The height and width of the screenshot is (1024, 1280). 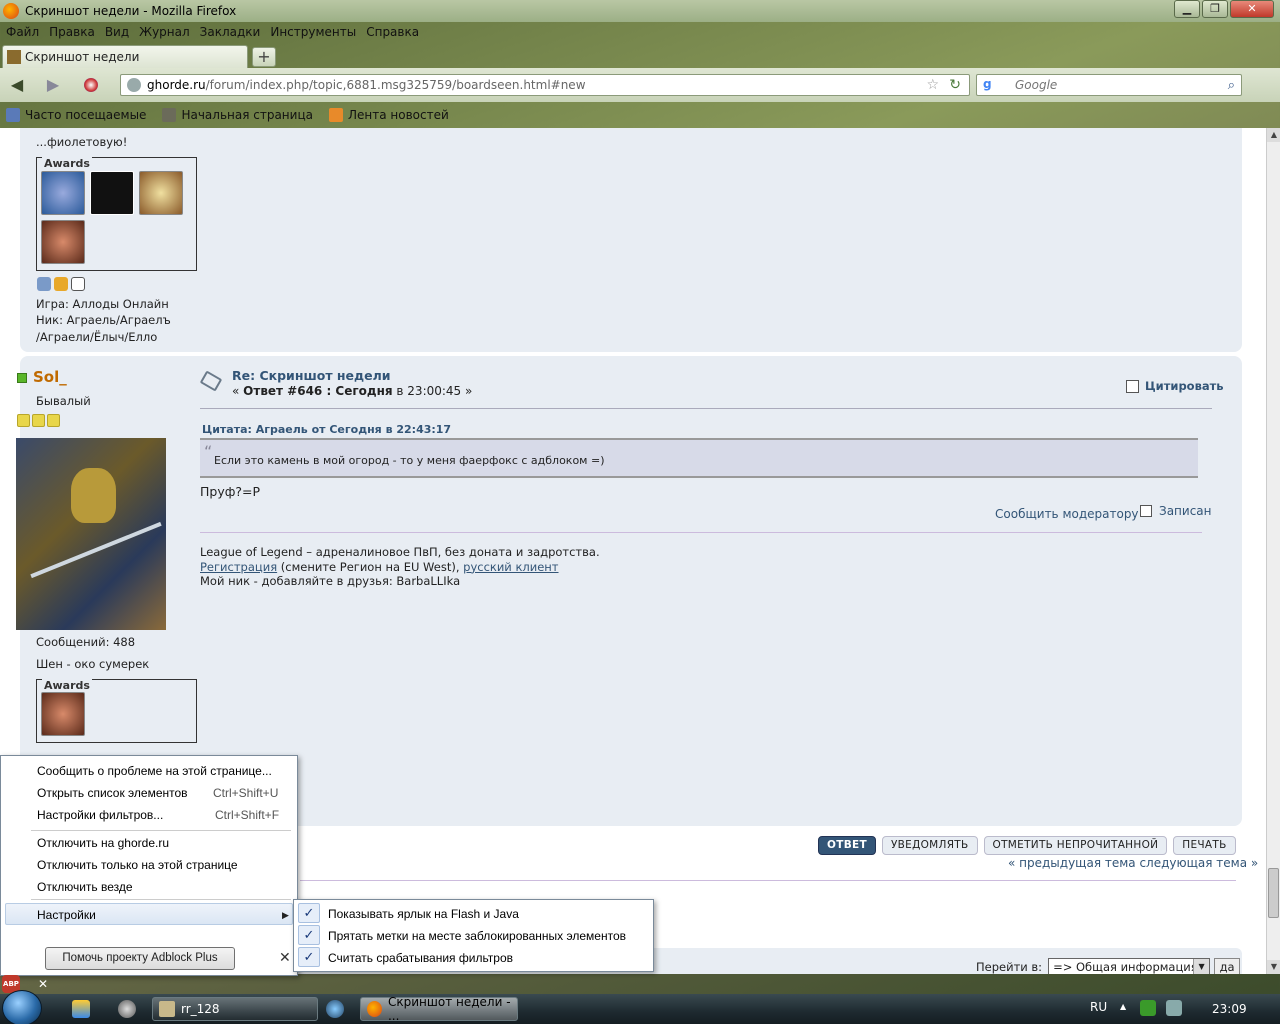 I want to click on bookmark-star-icon: ☆, so click(x=932, y=85).